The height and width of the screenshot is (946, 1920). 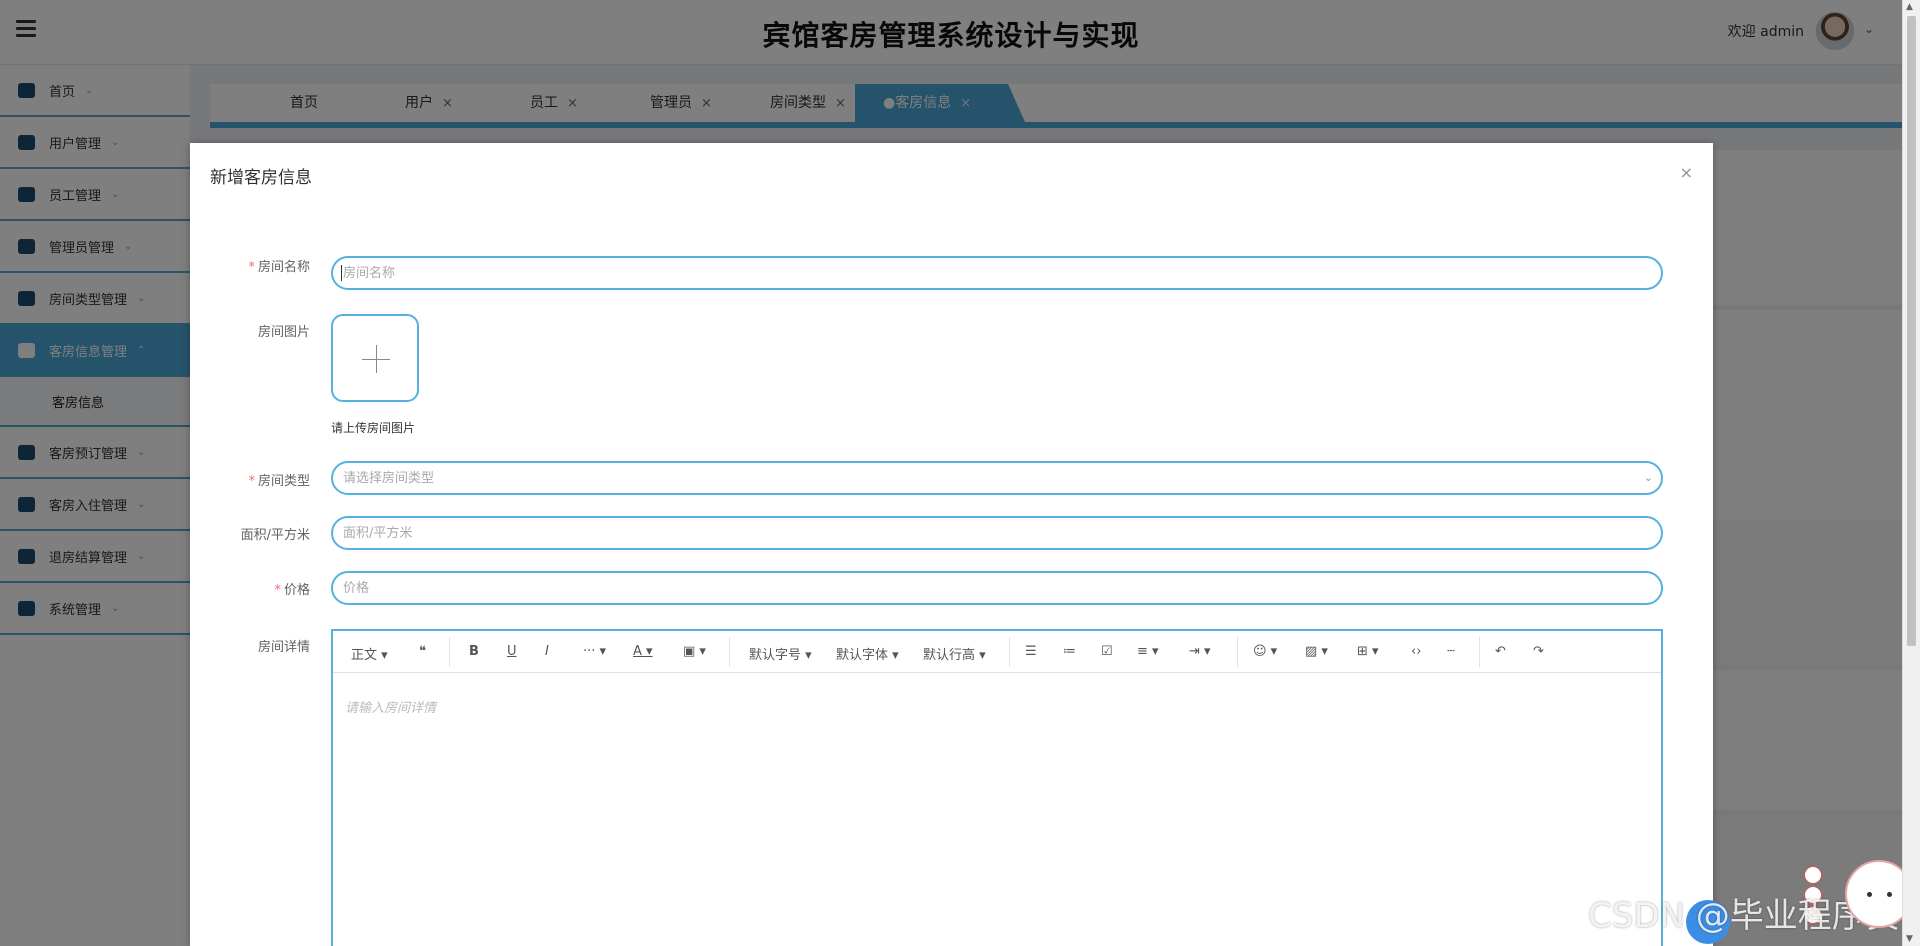 What do you see at coordinates (1368, 651) in the screenshot?
I see `table-icon: ⊞ ▾` at bounding box center [1368, 651].